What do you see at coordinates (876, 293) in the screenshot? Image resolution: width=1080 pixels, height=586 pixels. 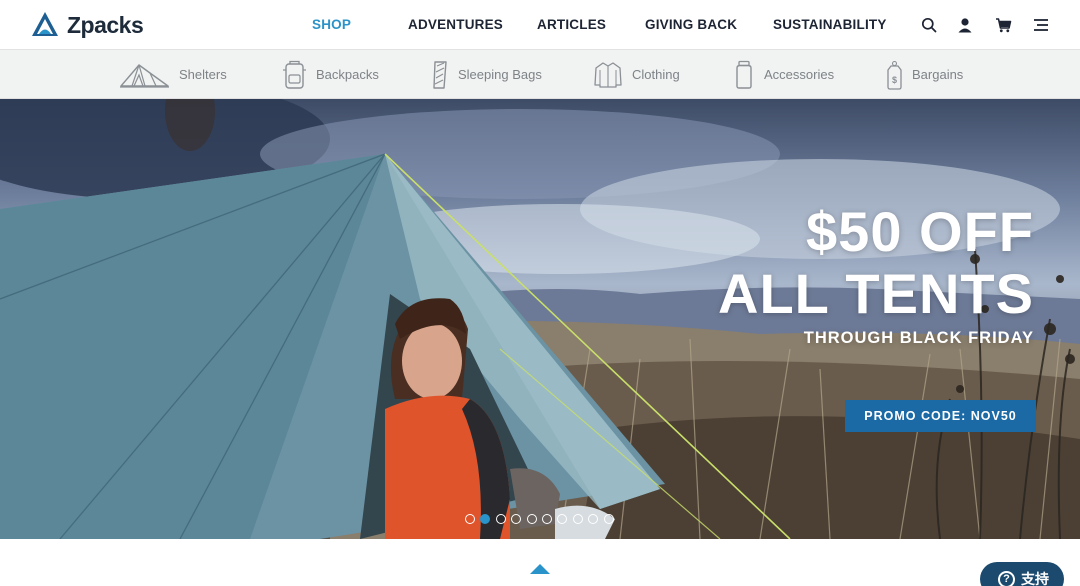 I see `hero-line-2: ALL TENTS` at bounding box center [876, 293].